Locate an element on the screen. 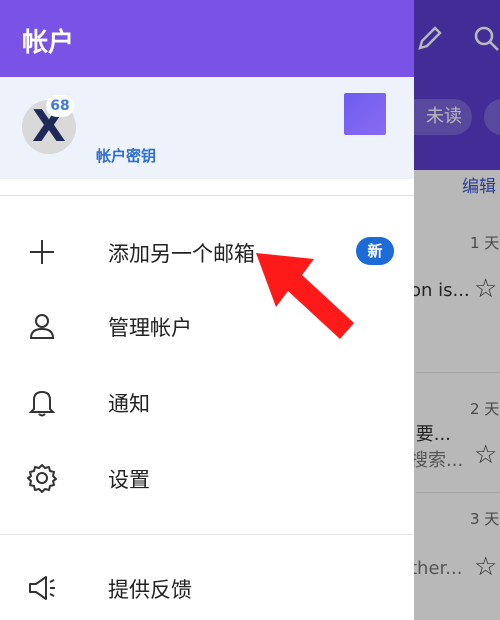 The image size is (500, 620). menu-label: 通知 is located at coordinates (129, 404).